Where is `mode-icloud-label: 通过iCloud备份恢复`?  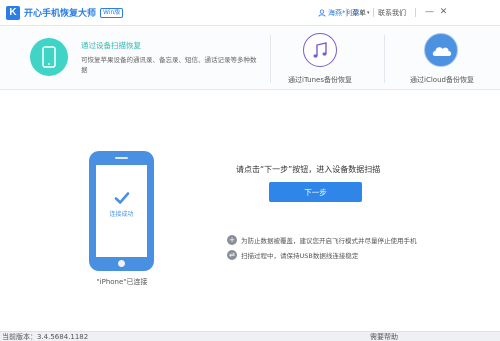 mode-icloud-label: 通过iCloud备份恢复 is located at coordinates (442, 80).